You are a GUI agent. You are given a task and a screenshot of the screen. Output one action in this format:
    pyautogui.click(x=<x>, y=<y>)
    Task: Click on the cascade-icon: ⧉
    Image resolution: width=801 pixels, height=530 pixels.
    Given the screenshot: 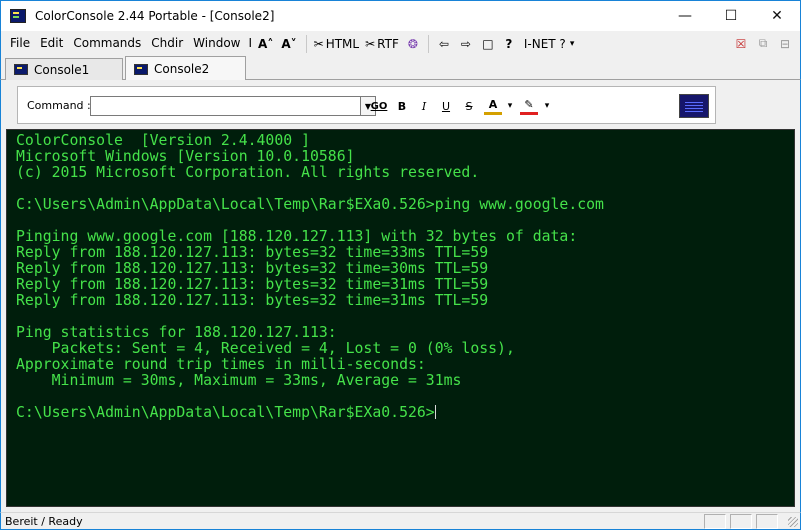 What is the action you would take?
    pyautogui.click(x=763, y=43)
    